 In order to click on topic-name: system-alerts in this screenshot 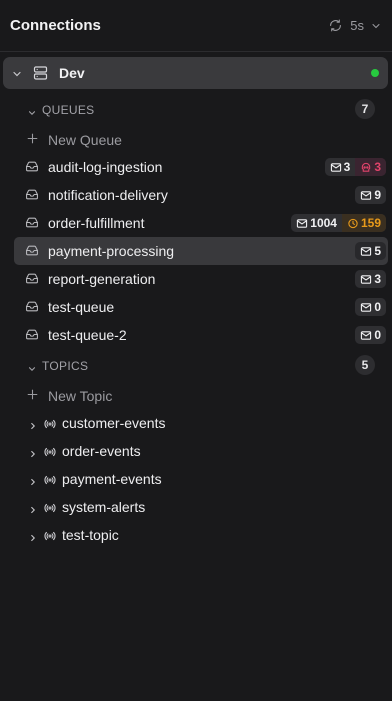, I will do `click(104, 507)`.